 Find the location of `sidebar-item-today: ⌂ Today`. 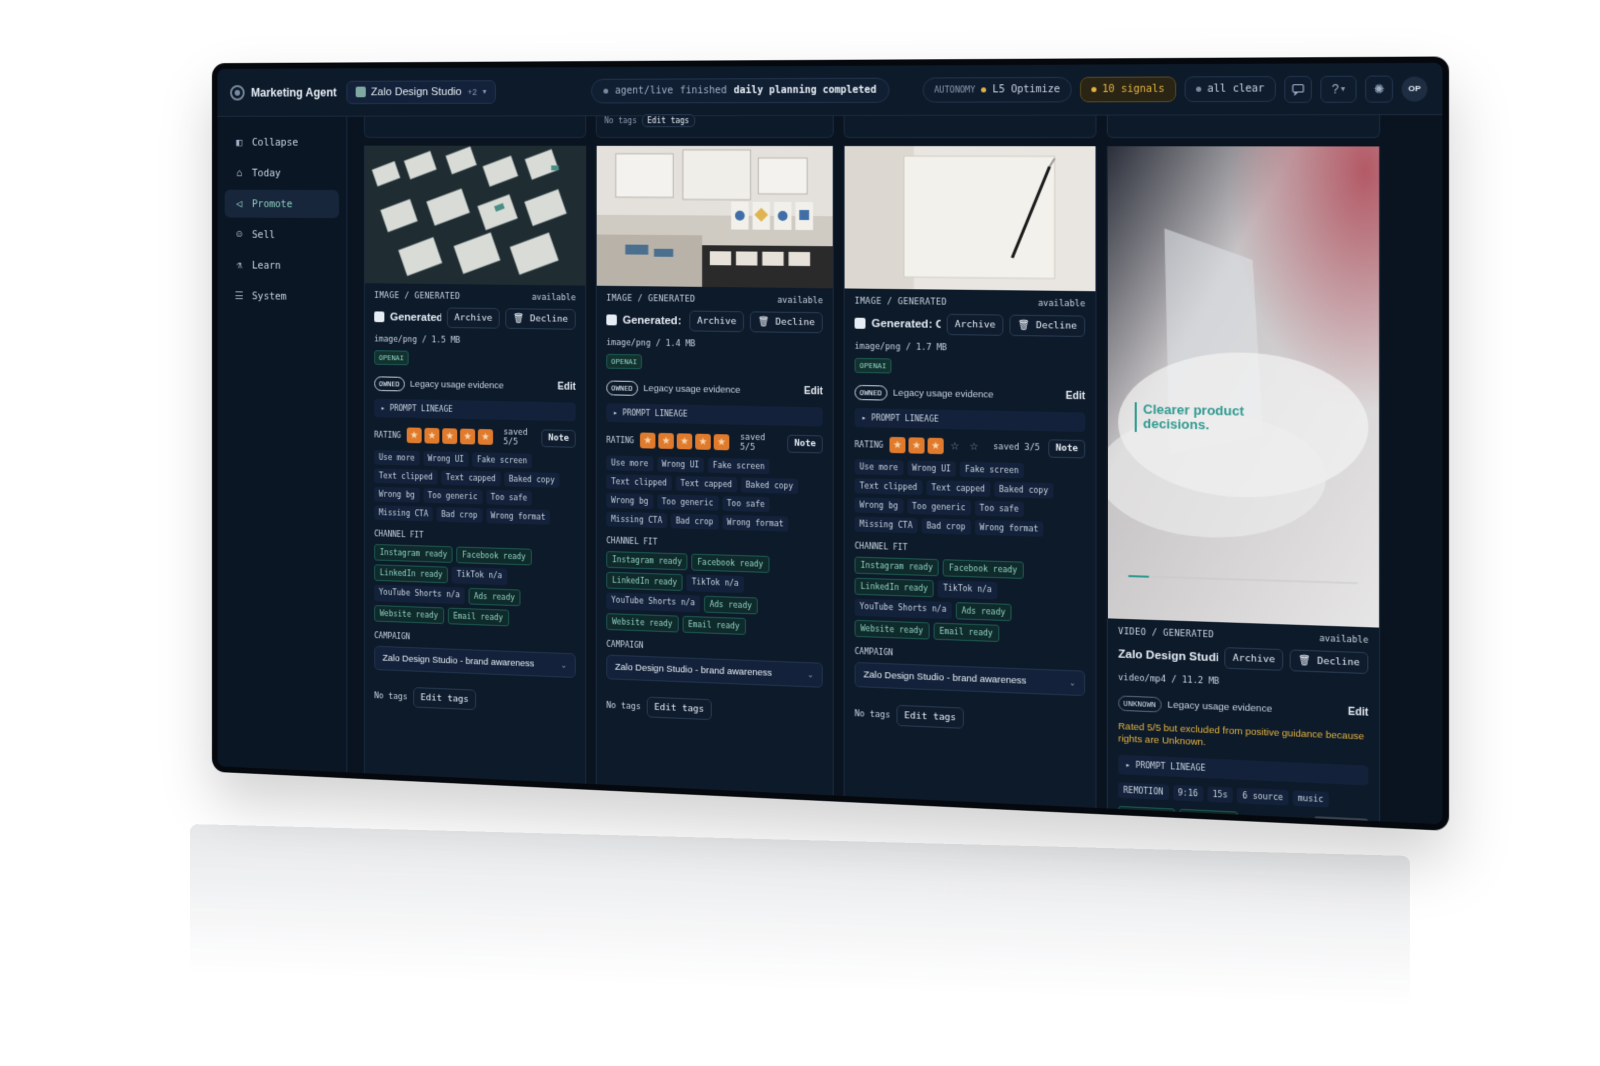

sidebar-item-today: ⌂ Today is located at coordinates (282, 173).